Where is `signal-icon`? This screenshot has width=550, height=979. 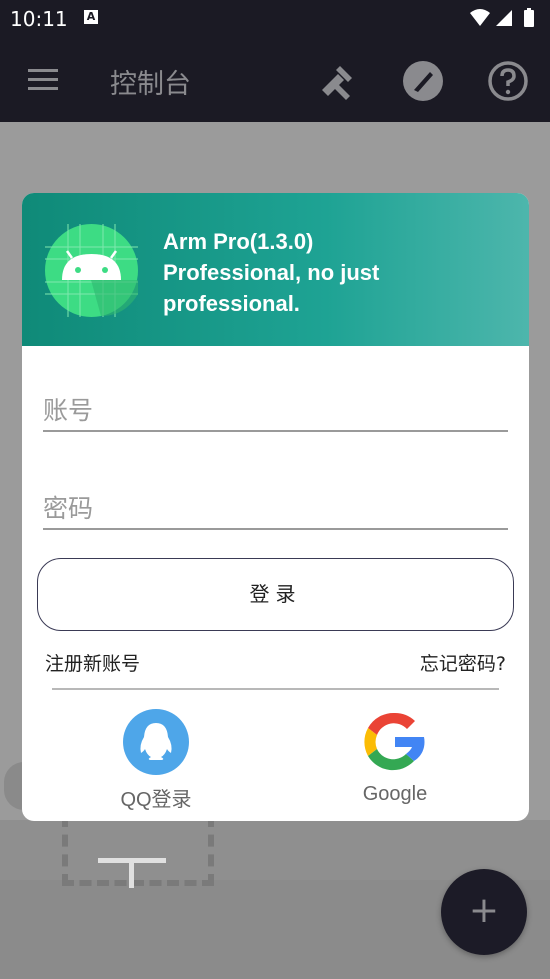 signal-icon is located at coordinates (504, 18).